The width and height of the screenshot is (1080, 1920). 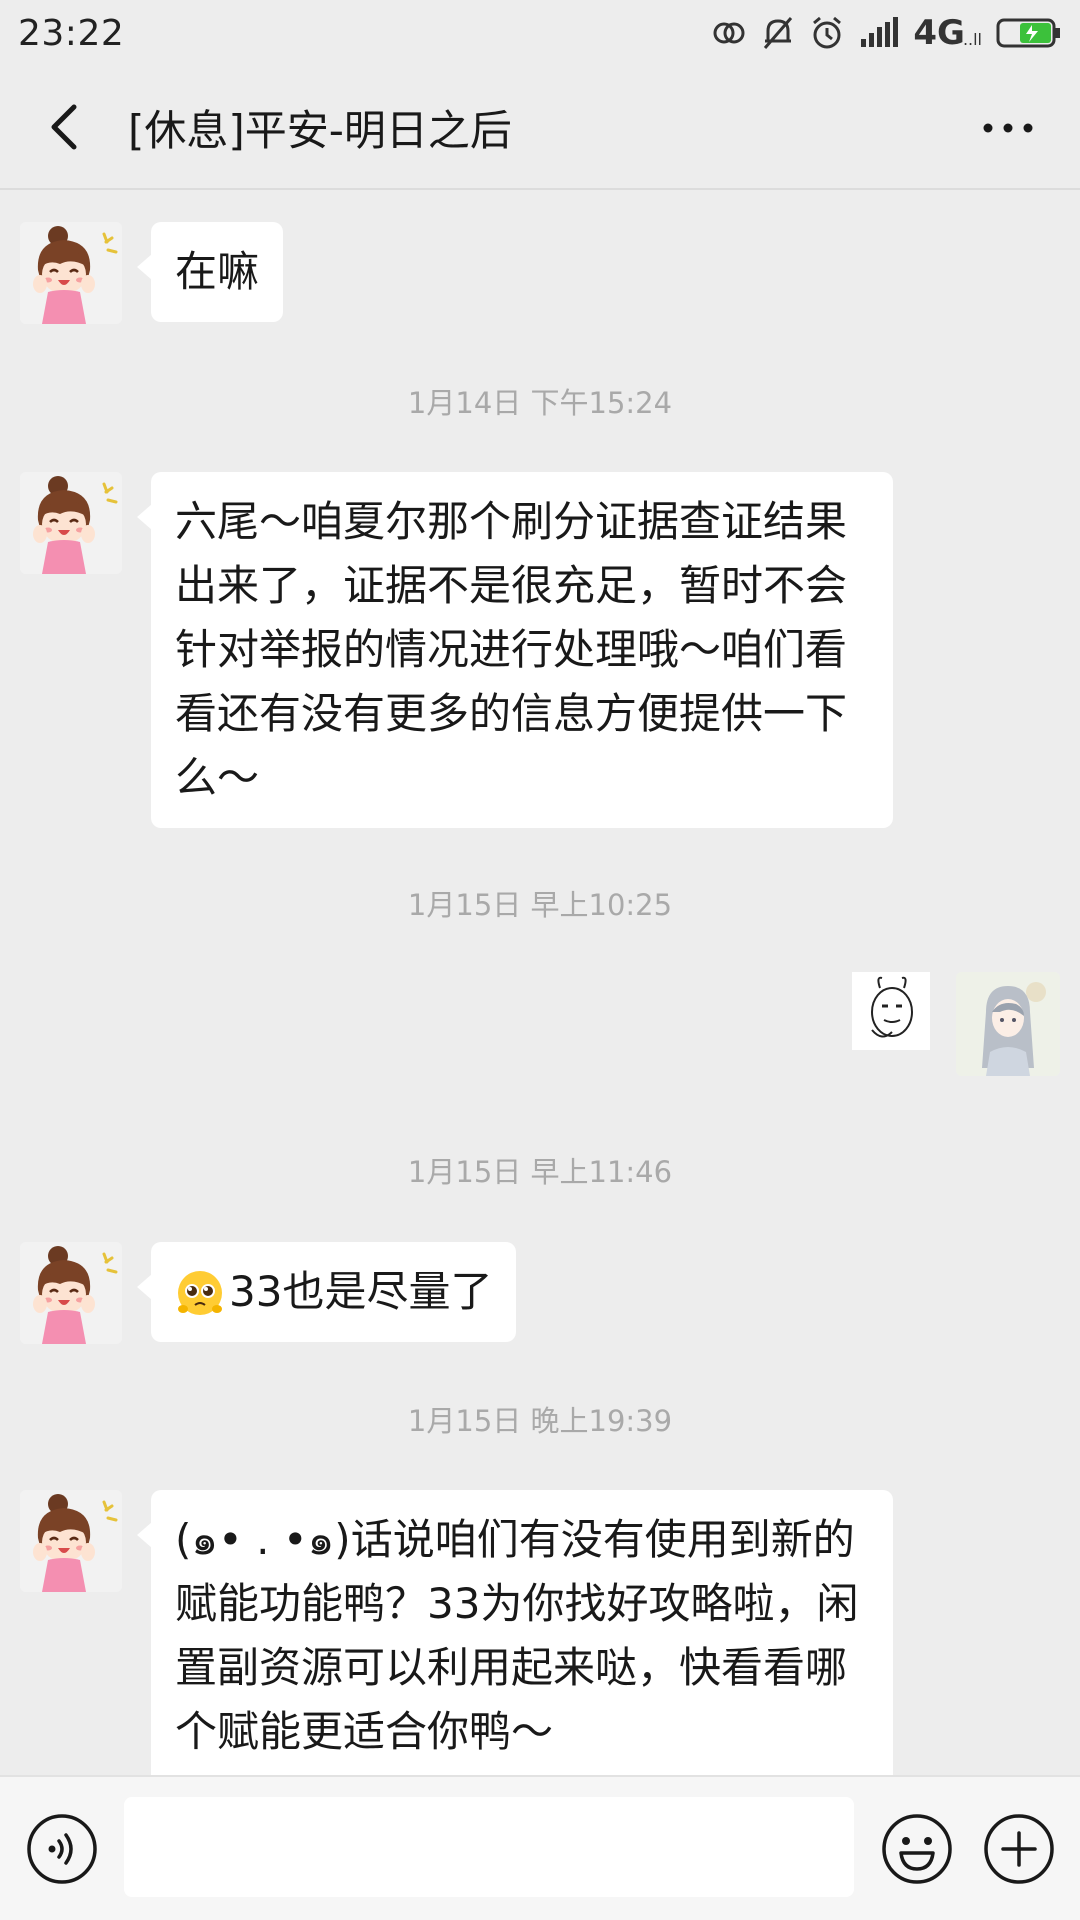 I want to click on alarm-icon, so click(x=827, y=33).